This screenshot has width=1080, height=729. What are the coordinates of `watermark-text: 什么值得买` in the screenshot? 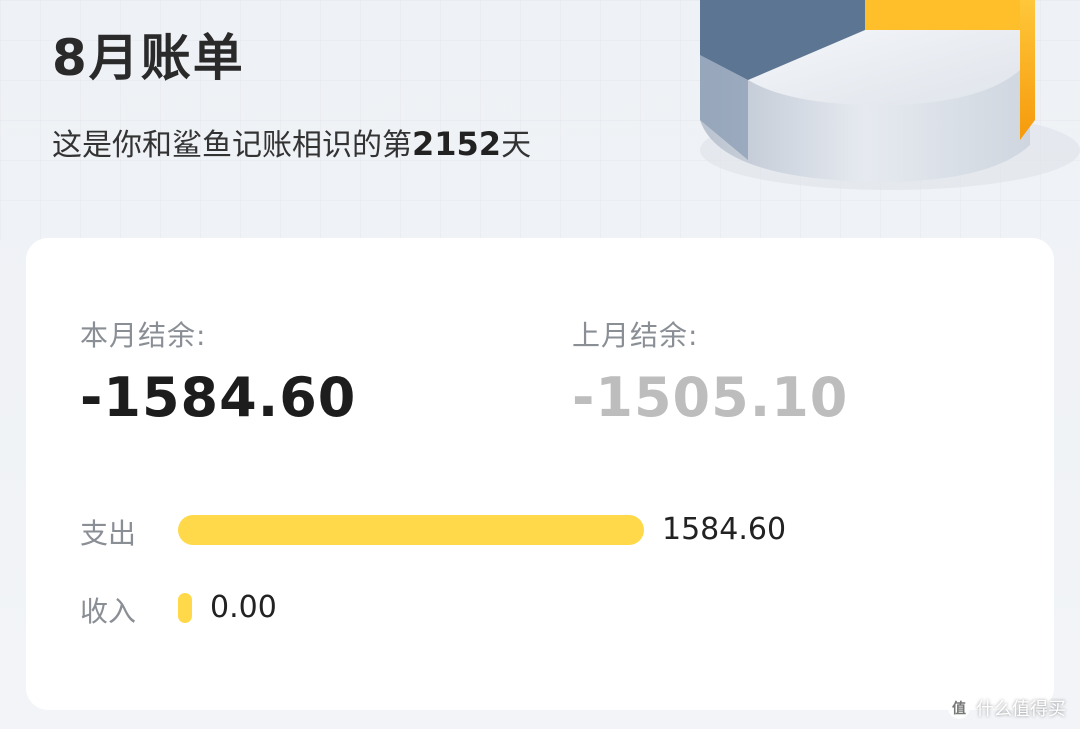 It's located at (1021, 709).